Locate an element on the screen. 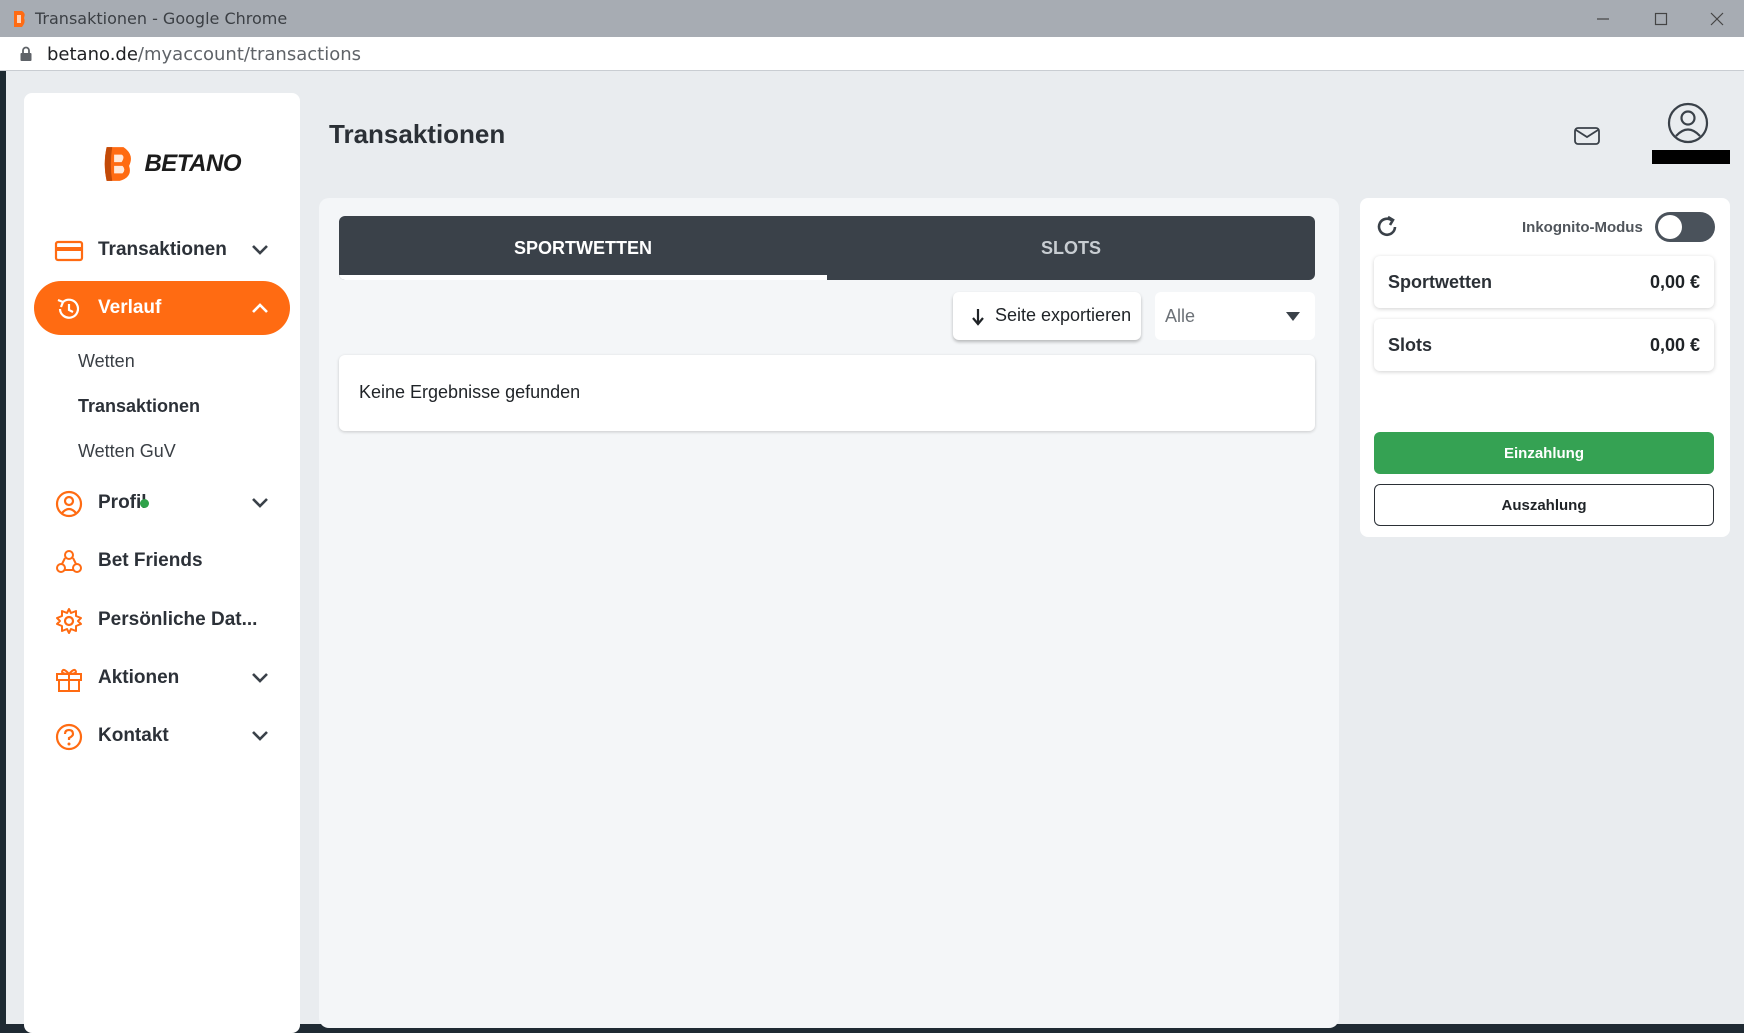 The width and height of the screenshot is (1744, 1033). incognito-toggle is located at coordinates (1685, 227).